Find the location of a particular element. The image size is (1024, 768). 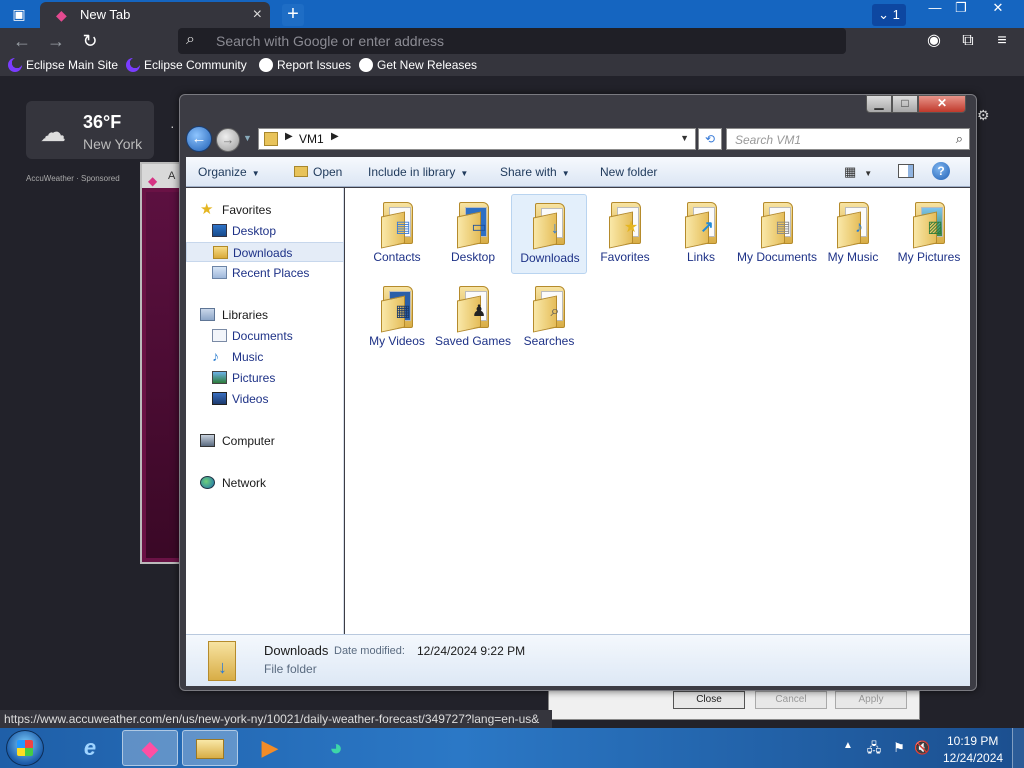

folder-item: ▨ My Pictures is located at coordinates (929, 234).